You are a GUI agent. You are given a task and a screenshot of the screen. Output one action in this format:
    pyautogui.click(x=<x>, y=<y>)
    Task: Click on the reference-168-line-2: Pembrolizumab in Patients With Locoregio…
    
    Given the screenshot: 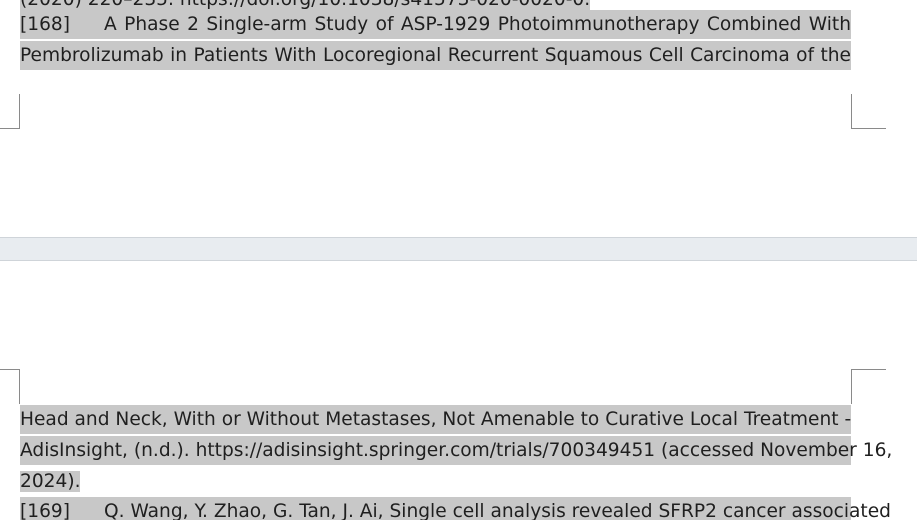 What is the action you would take?
    pyautogui.click(x=435, y=55)
    